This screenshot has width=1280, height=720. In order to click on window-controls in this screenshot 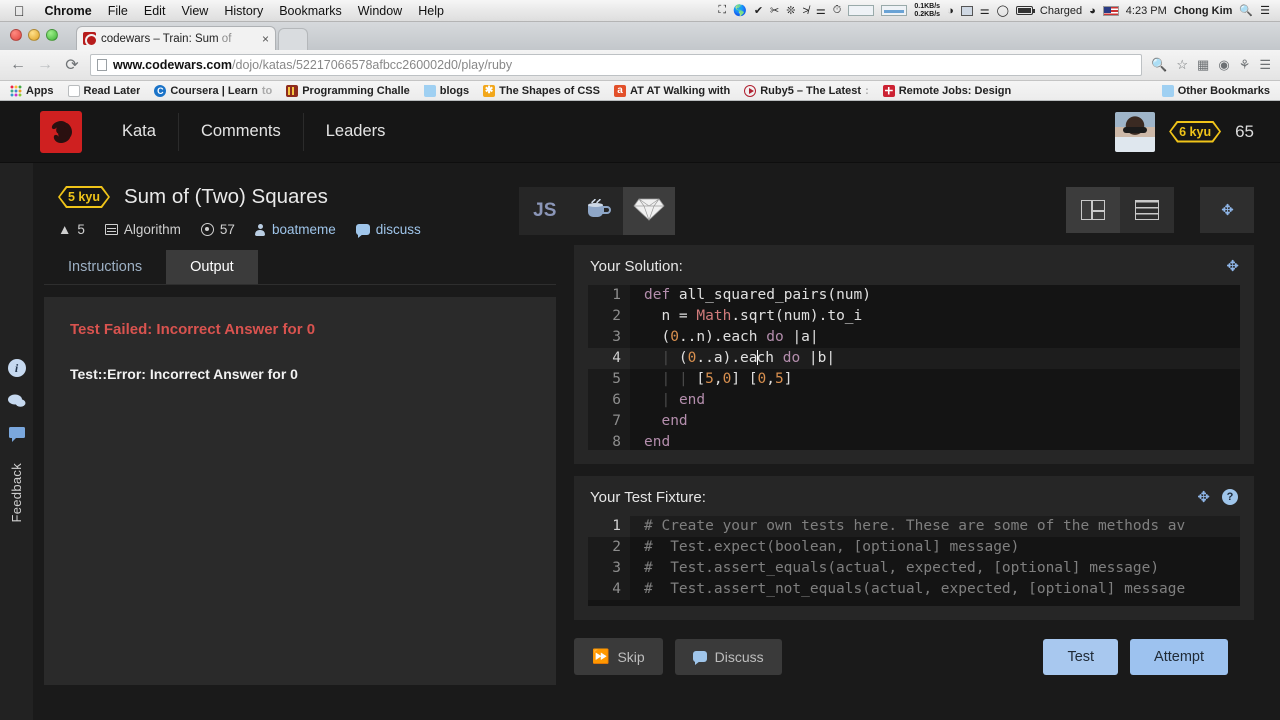, I will do `click(34, 35)`.